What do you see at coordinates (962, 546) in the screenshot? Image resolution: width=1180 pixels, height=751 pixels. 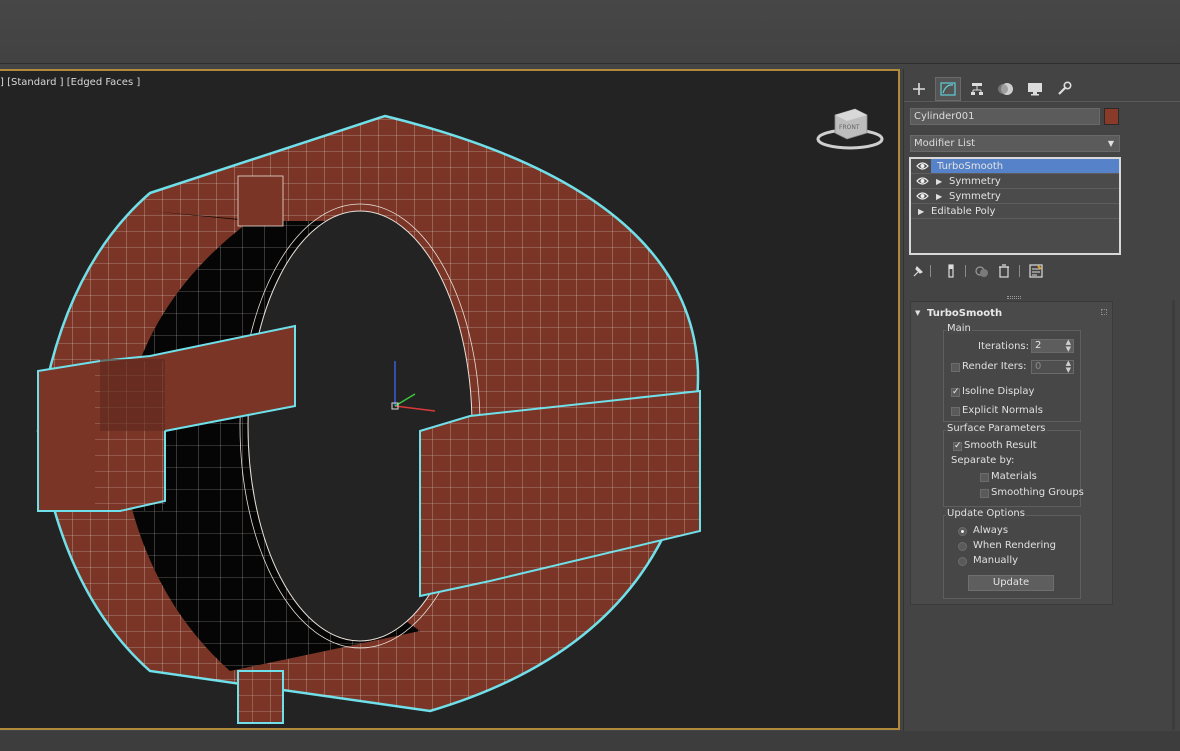 I see `when-rendering-radio` at bounding box center [962, 546].